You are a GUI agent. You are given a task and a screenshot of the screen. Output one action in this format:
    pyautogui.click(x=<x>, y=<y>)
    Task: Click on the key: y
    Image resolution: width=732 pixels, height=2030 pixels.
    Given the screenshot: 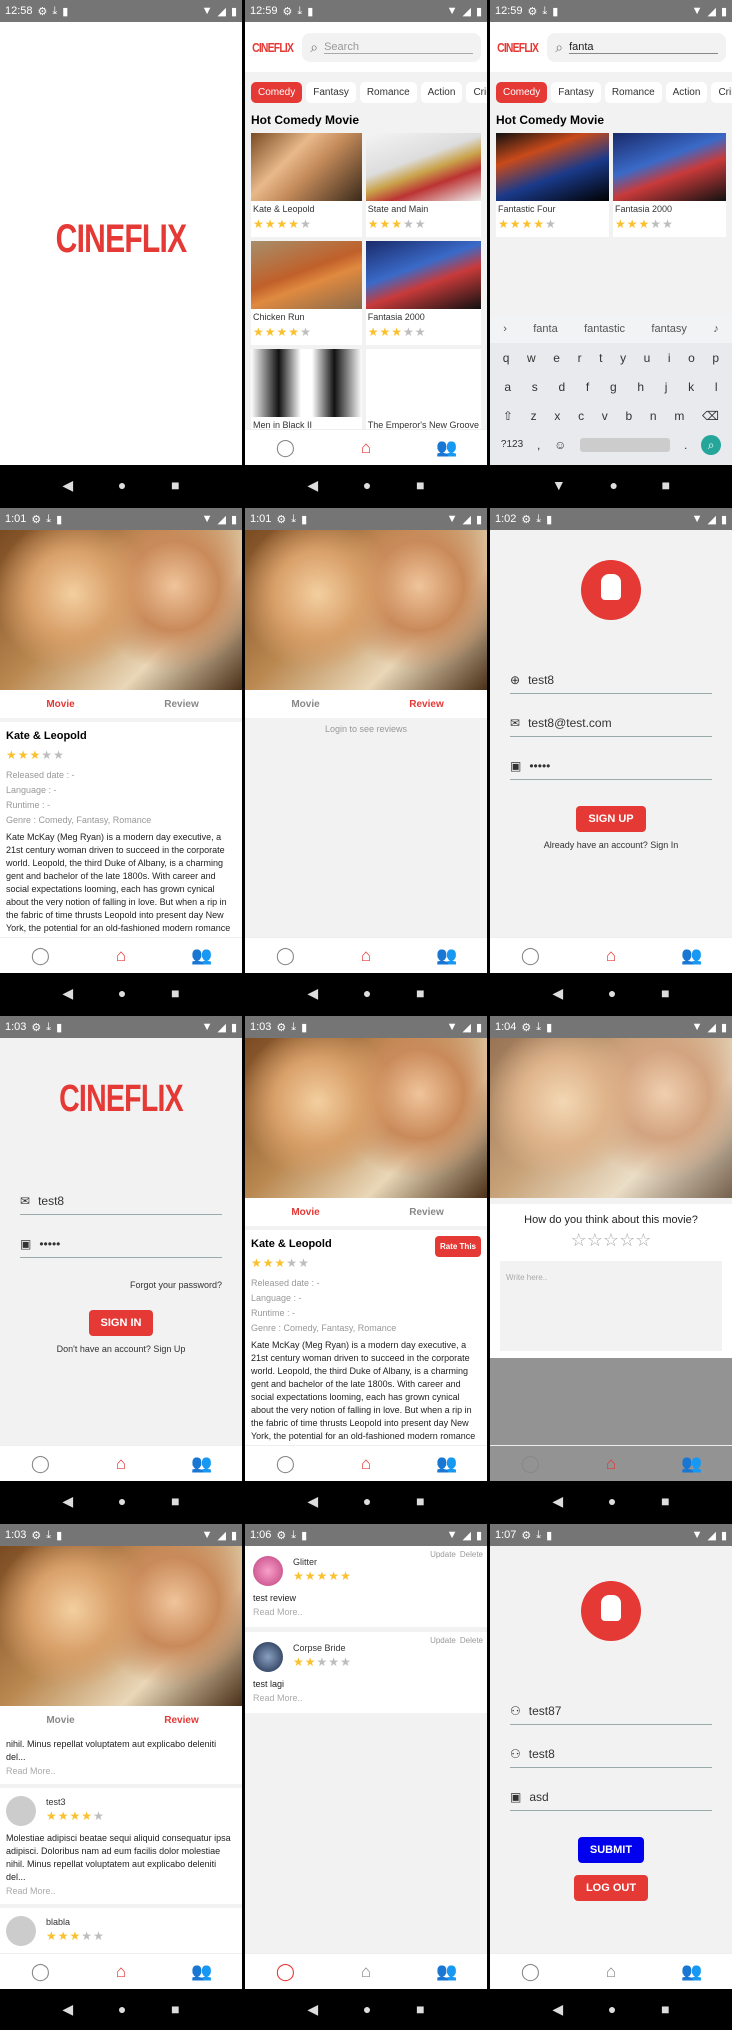 What is the action you would take?
    pyautogui.click(x=623, y=358)
    